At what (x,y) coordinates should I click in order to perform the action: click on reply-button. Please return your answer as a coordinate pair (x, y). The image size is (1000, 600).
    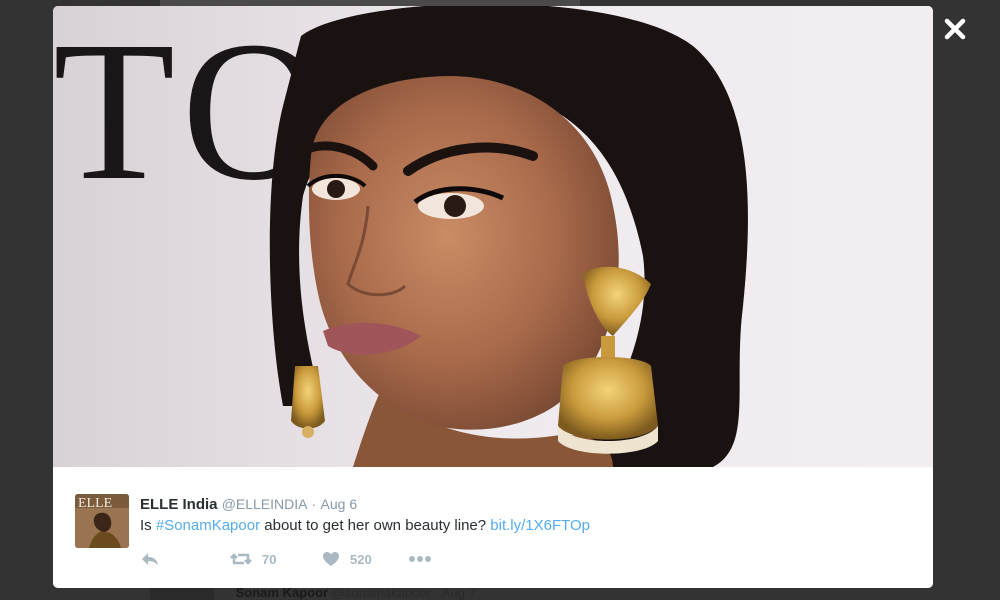
    Looking at the image, I should click on (185, 559).